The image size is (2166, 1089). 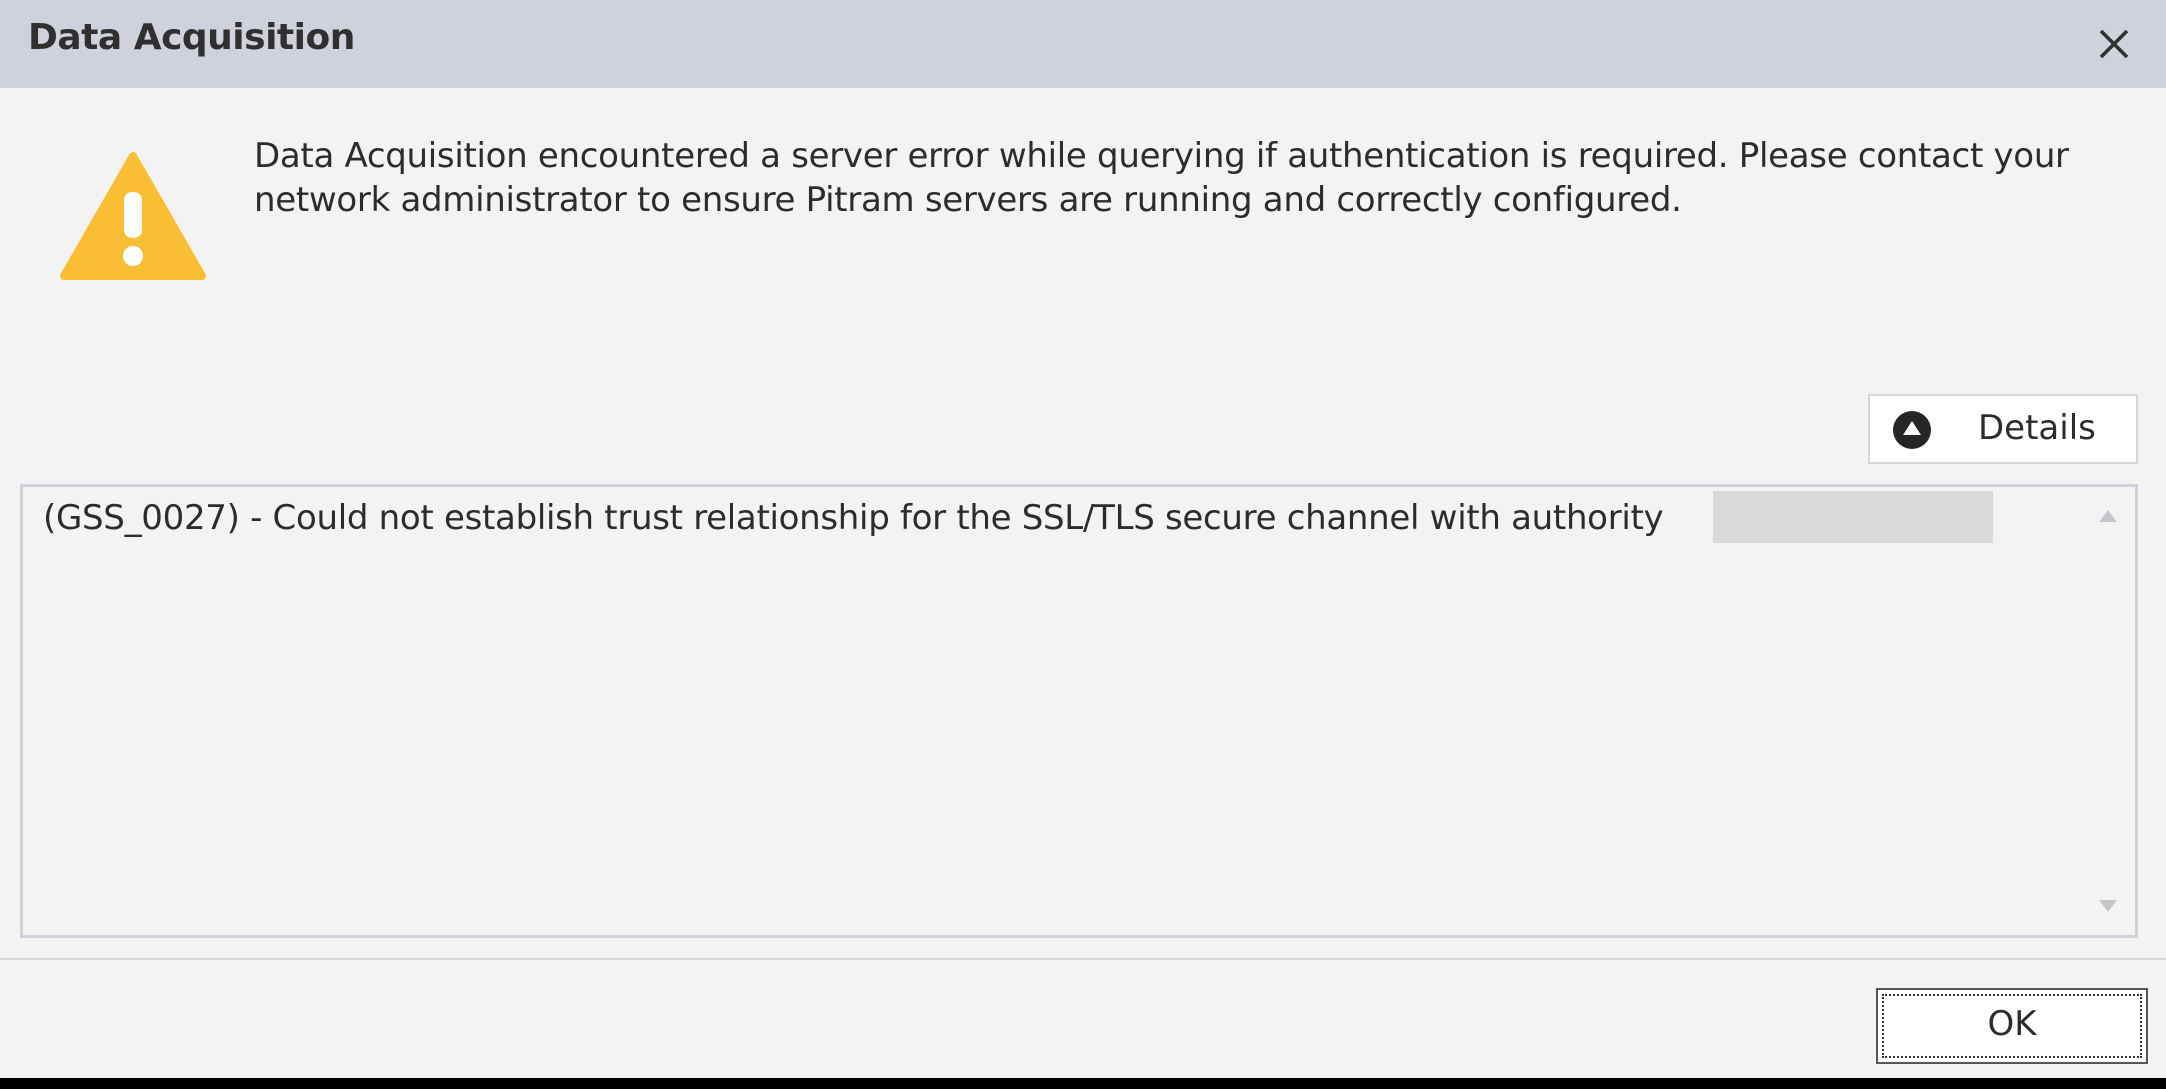 I want to click on title-bar: Data Acquisition, so click(x=1083, y=44).